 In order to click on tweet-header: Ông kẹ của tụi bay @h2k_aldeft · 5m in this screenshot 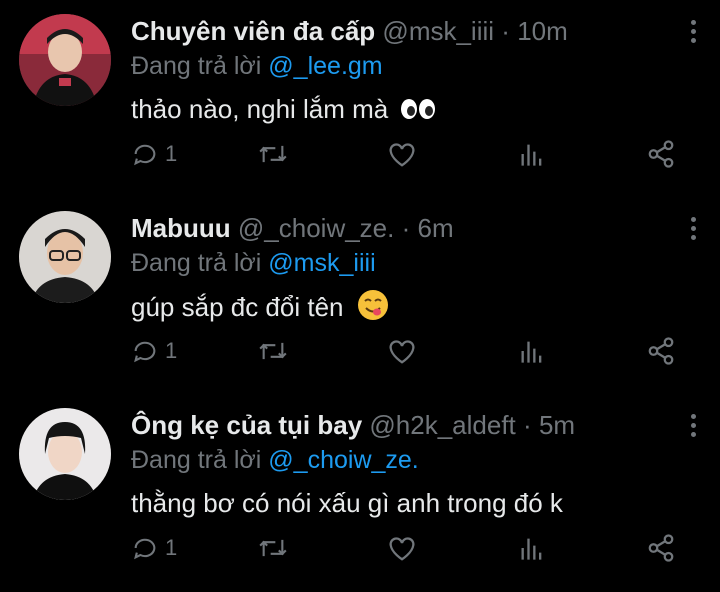, I will do `click(395, 425)`.